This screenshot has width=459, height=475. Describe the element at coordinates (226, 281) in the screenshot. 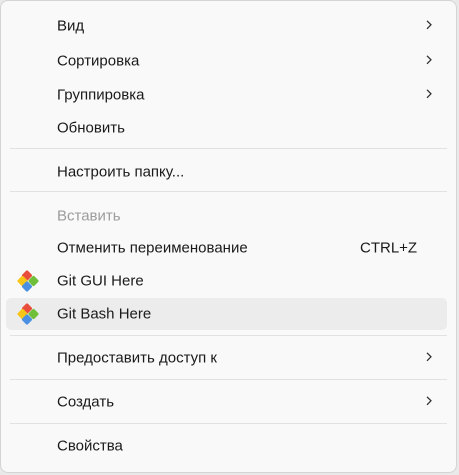

I see `menu-item-git-gui: Git GUI Here` at that location.